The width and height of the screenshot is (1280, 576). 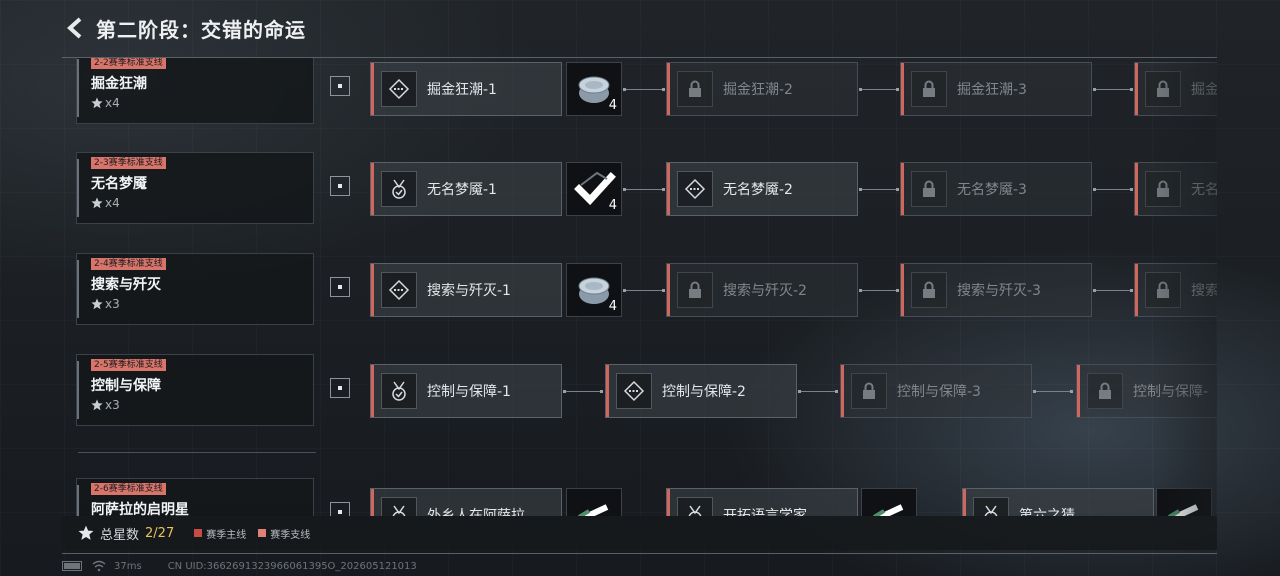 I want to click on node-label: 第六之猜, so click(x=1047, y=512).